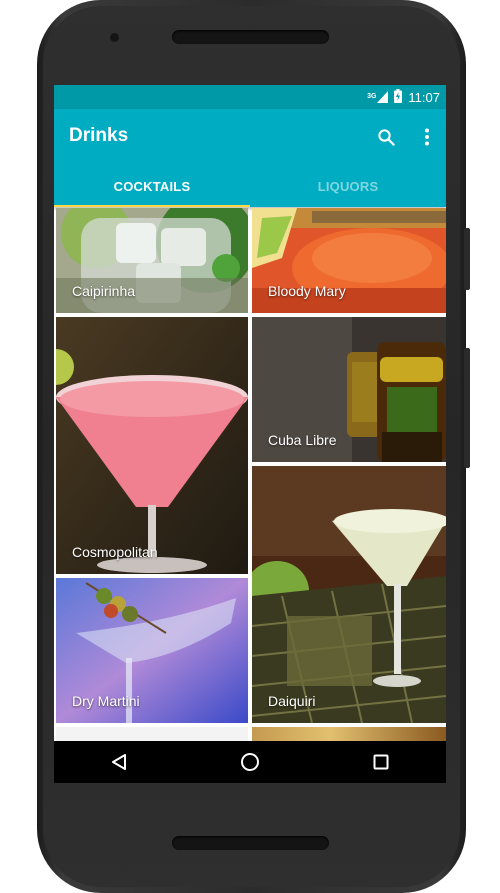  I want to click on tab-indicator, so click(152, 206).